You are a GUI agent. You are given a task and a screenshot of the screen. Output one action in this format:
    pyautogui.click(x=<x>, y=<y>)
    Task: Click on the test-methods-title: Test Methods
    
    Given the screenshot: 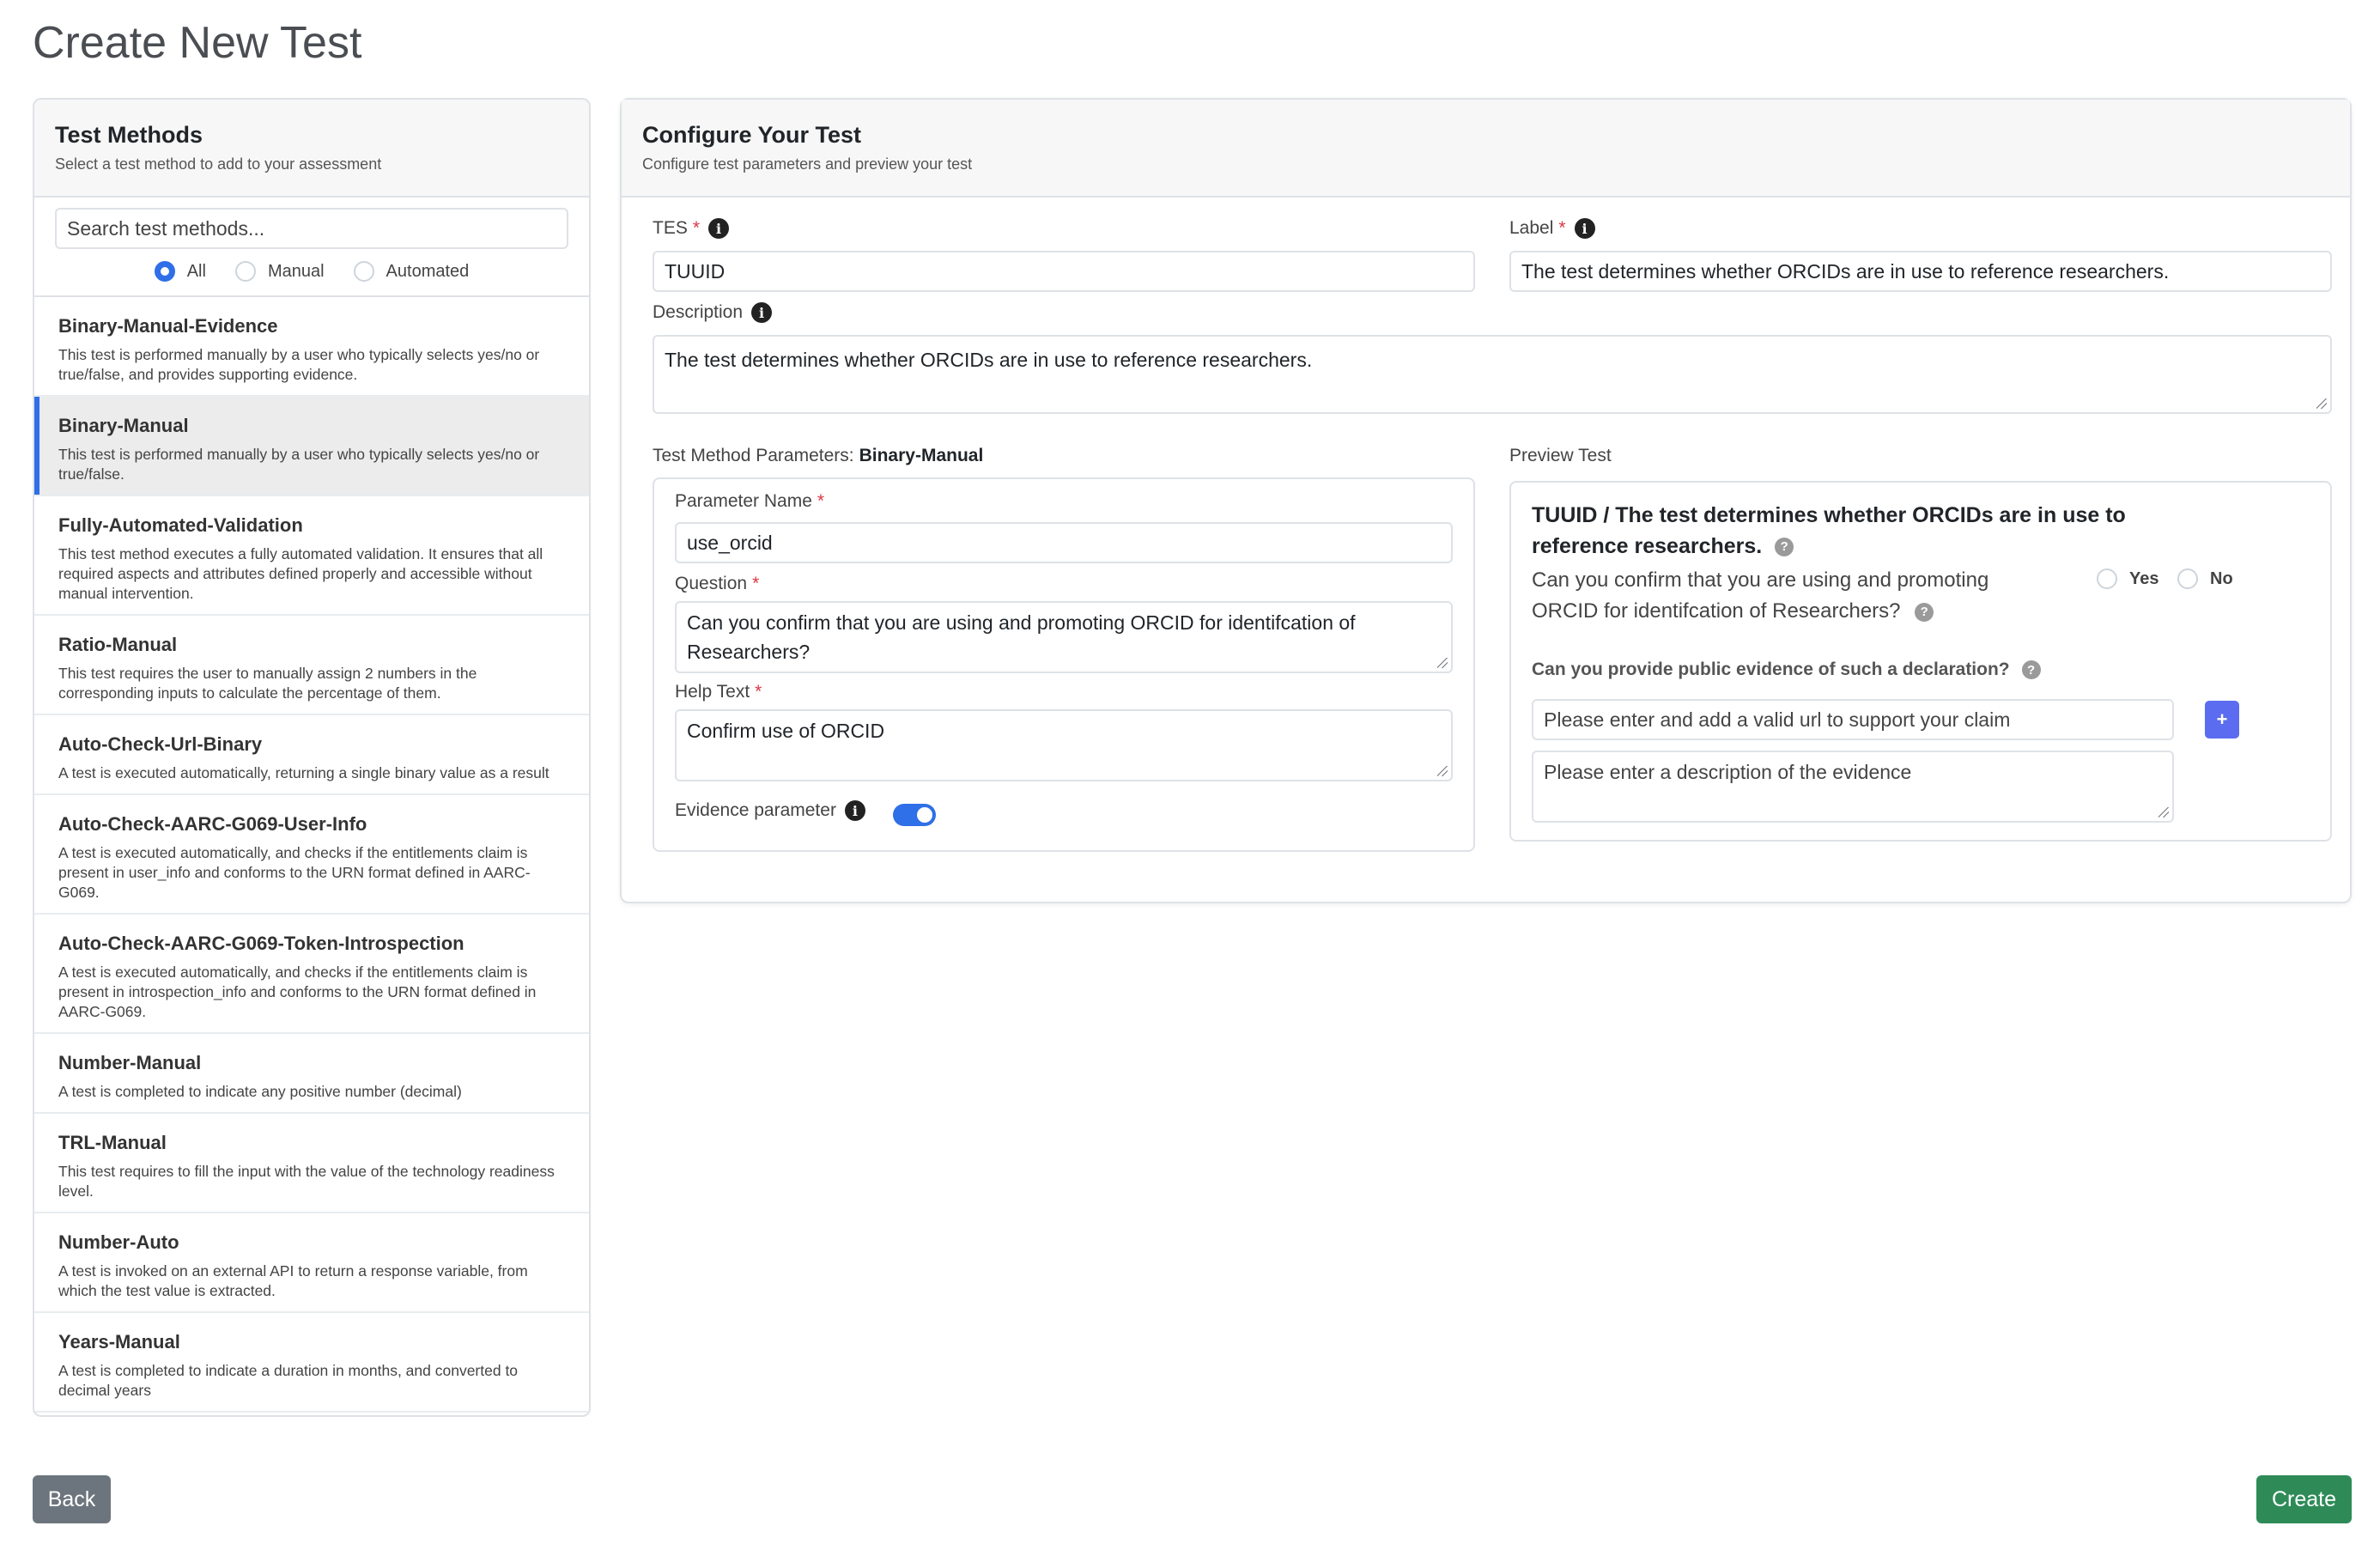 What is the action you would take?
    pyautogui.click(x=129, y=135)
    